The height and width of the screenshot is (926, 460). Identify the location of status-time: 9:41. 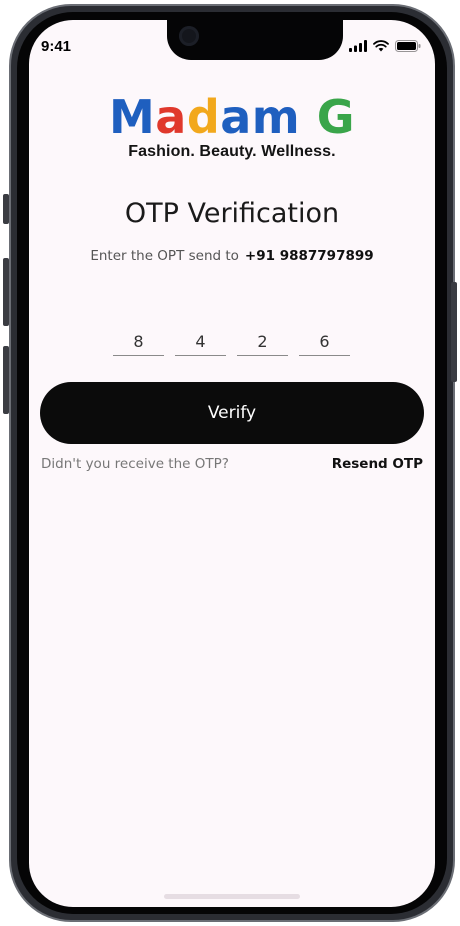
(56, 46).